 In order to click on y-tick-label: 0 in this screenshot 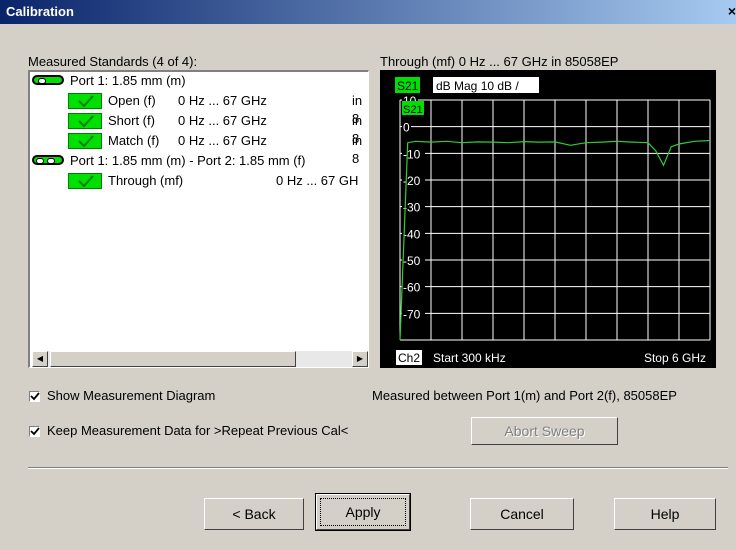, I will do `click(406, 128)`.